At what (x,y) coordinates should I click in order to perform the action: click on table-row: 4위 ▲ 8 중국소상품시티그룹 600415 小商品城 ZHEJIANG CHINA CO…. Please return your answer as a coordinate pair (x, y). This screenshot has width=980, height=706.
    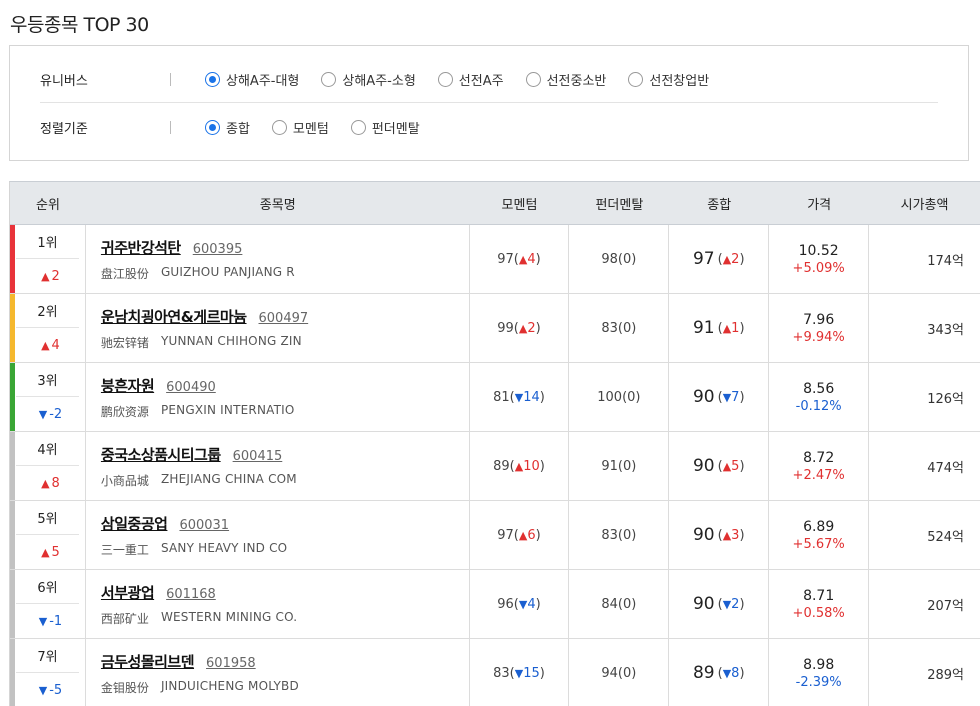
    Looking at the image, I should click on (495, 466).